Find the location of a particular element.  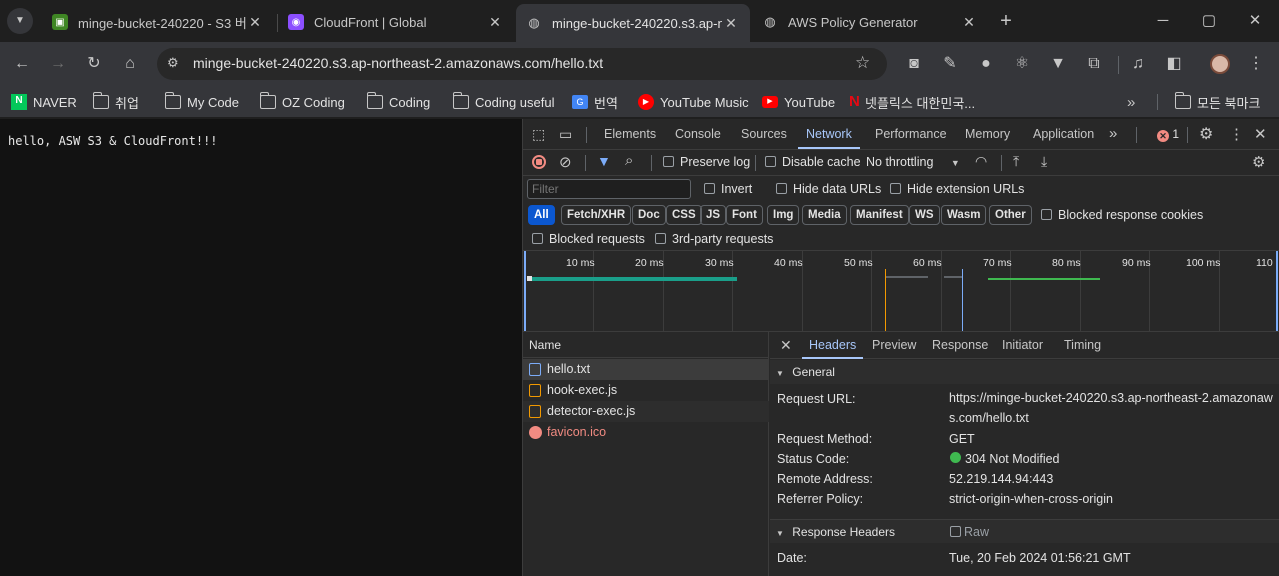

devtools-tab-performance: Performance is located at coordinates (911, 134).